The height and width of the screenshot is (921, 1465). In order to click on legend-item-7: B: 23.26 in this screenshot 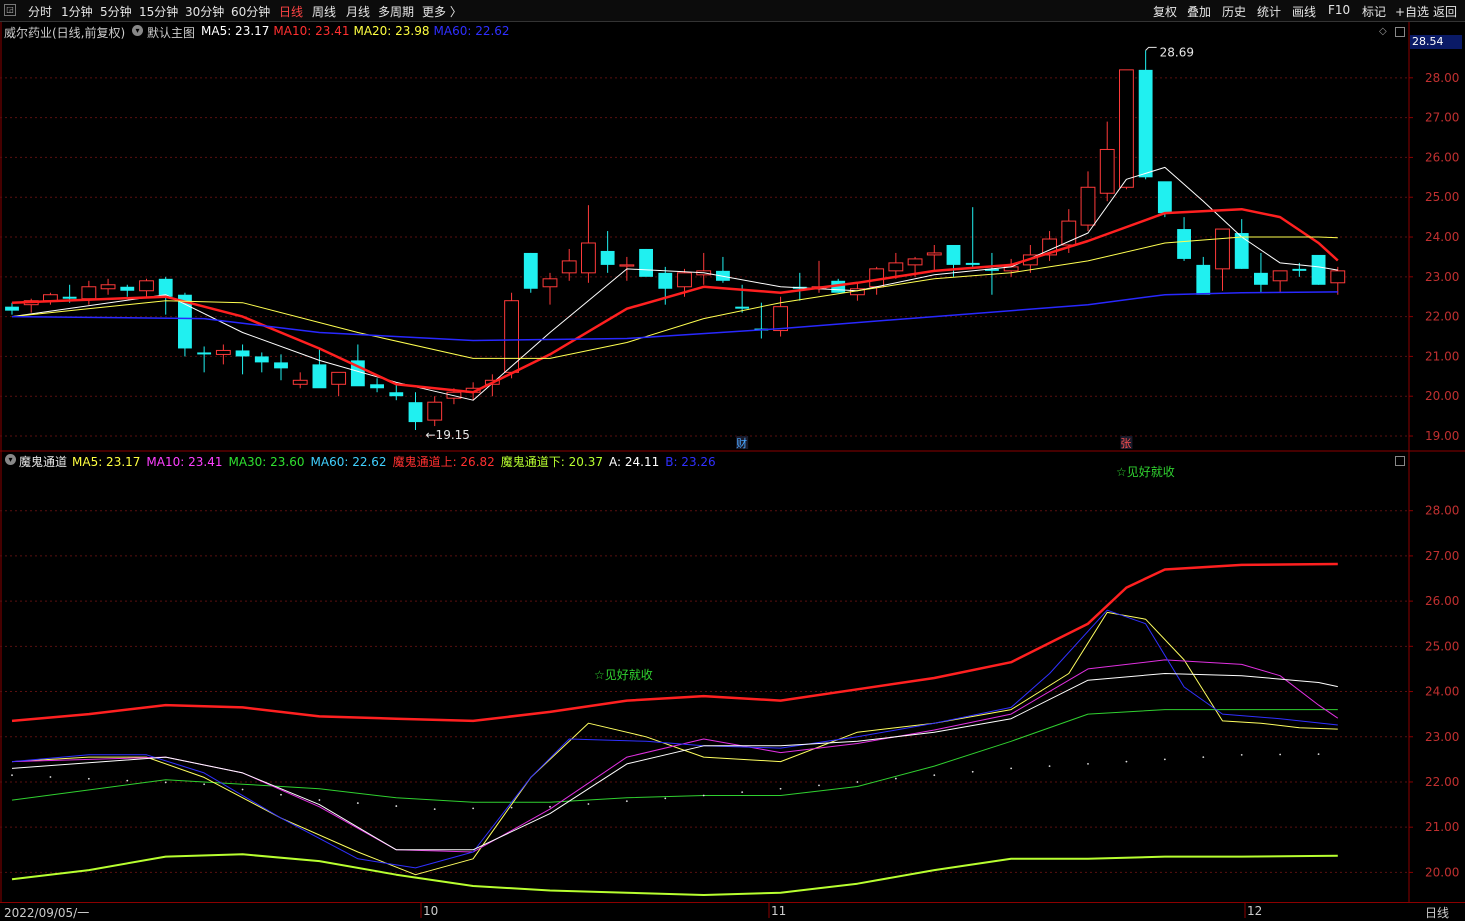, I will do `click(690, 462)`.